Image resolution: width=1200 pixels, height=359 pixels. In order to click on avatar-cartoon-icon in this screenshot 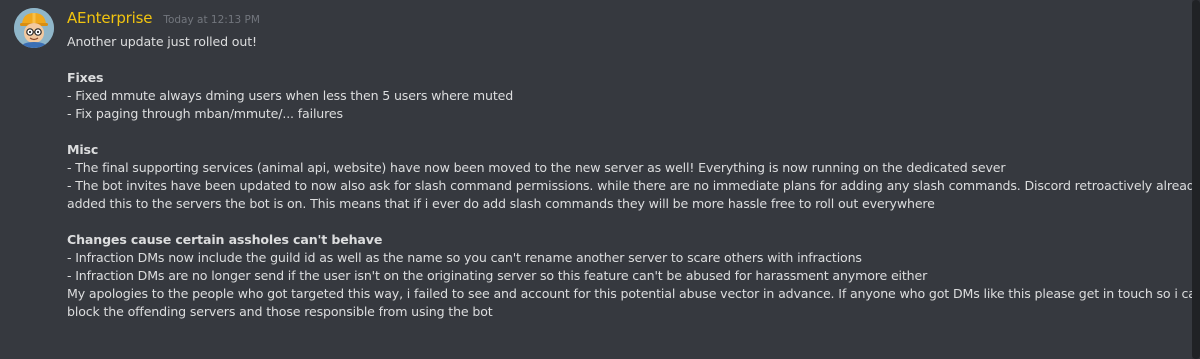, I will do `click(34, 28)`.